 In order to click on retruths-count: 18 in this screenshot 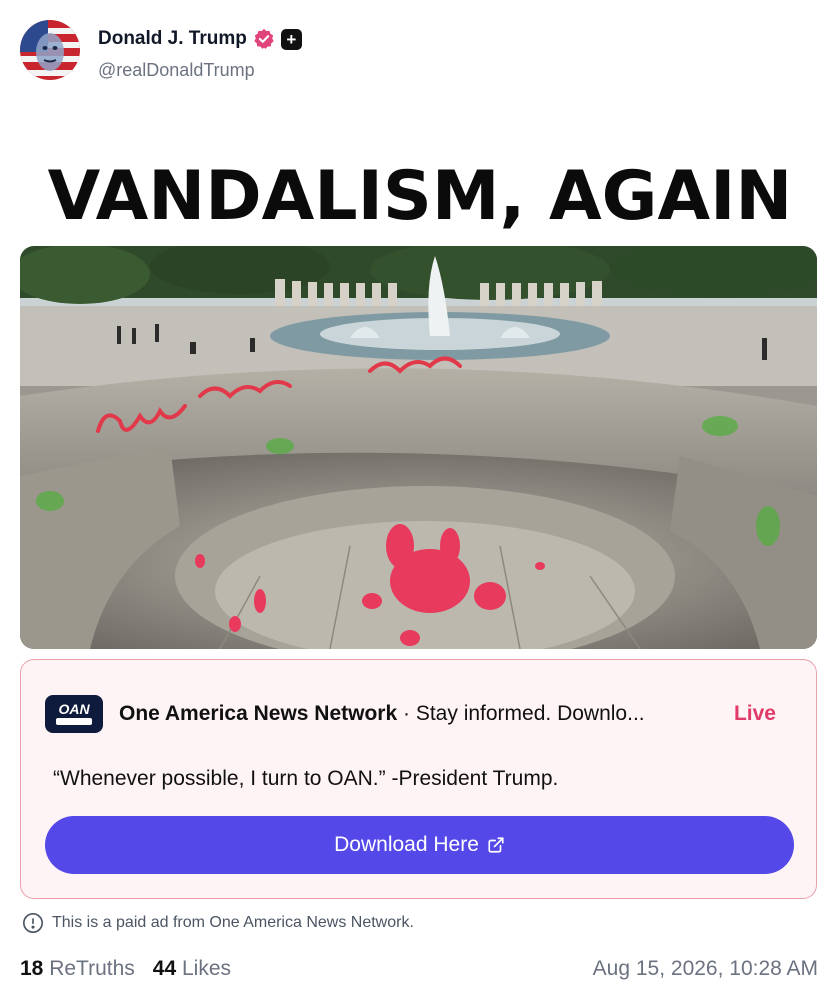, I will do `click(32, 968)`.